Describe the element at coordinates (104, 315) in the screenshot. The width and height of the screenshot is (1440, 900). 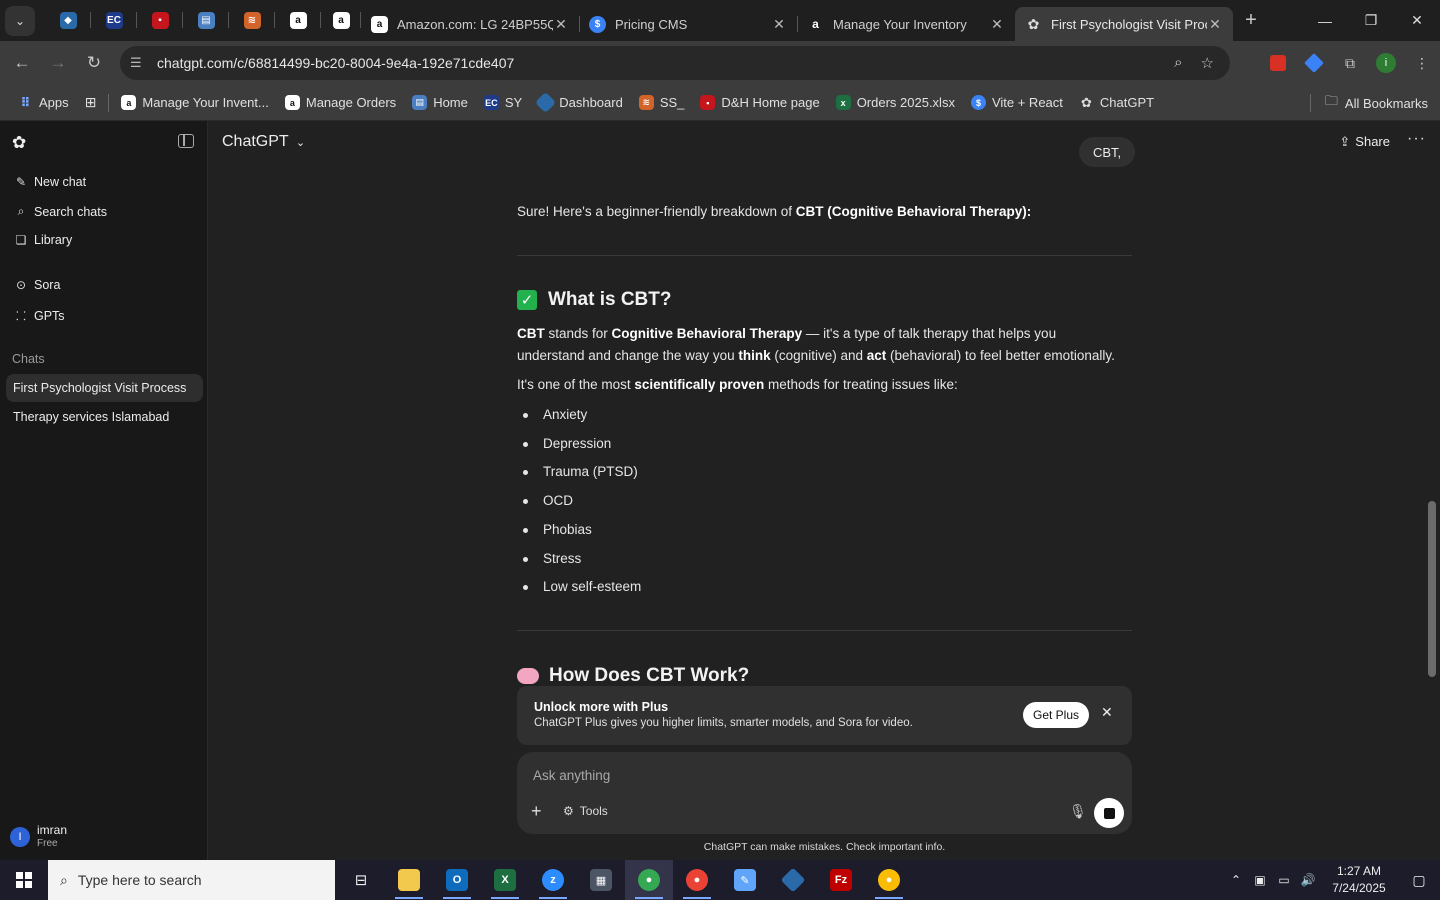
I see `sidebar-item-gpts: ⸬ GPTs` at that location.